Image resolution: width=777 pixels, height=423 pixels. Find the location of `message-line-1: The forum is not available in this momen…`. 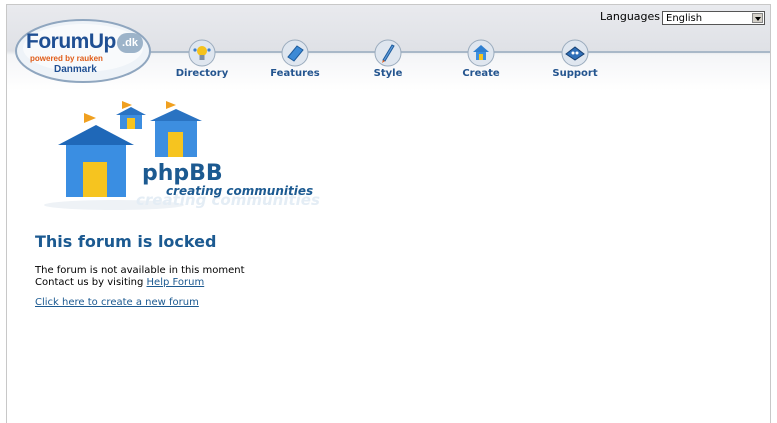

message-line-1: The forum is not available in this momen… is located at coordinates (140, 270).